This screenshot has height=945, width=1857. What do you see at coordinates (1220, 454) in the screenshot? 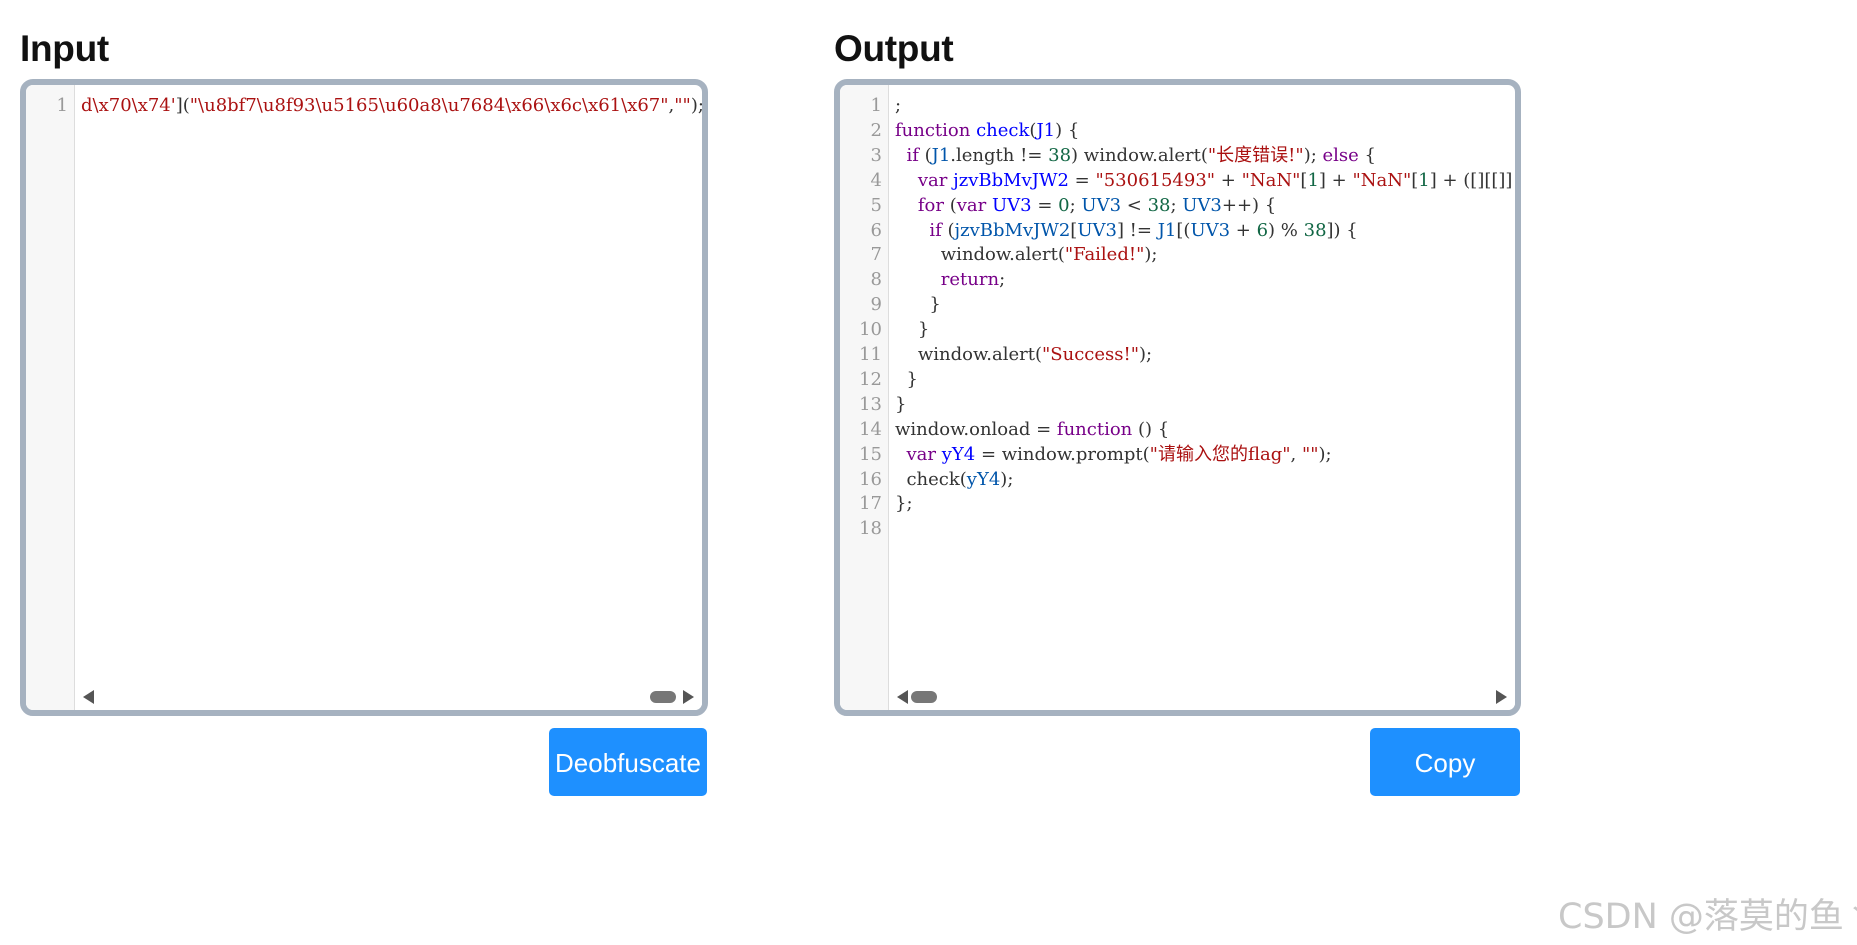
I see `code-token: "请输入您的flag"` at bounding box center [1220, 454].